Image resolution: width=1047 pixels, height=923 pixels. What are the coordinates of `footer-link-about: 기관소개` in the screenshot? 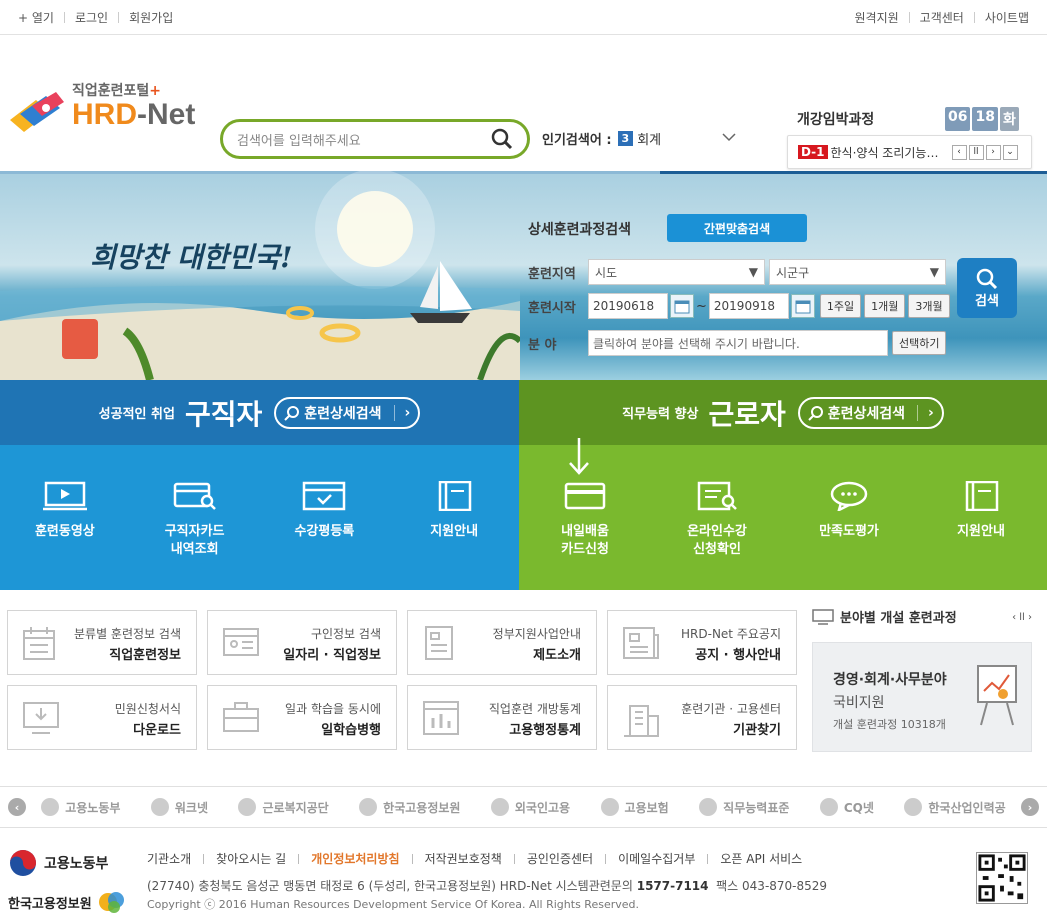 It's located at (169, 858).